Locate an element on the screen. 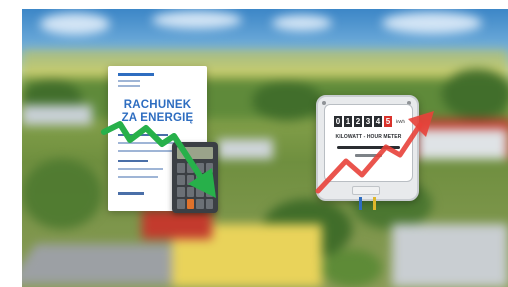 The height and width of the screenshot is (287, 508). bill-header-bar is located at coordinates (136, 74).